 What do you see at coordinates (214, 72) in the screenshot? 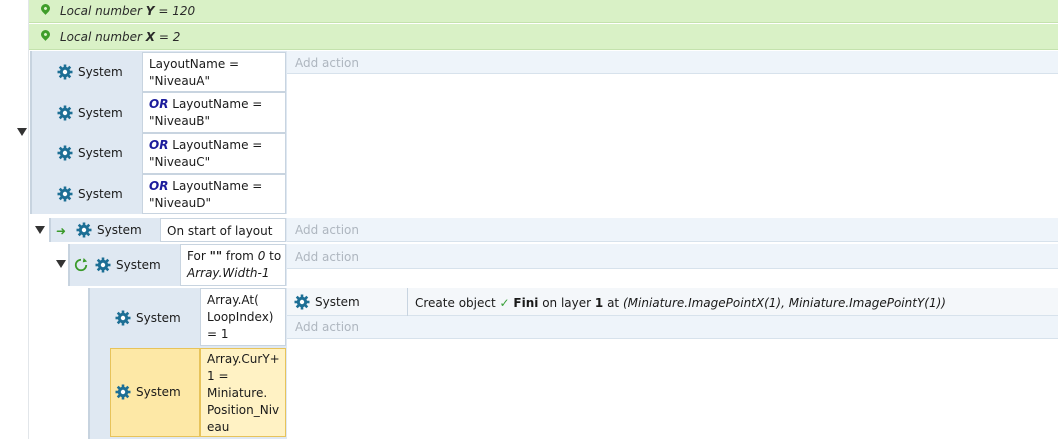
I see `condition-text-1: LayoutName = "NiveauA"` at bounding box center [214, 72].